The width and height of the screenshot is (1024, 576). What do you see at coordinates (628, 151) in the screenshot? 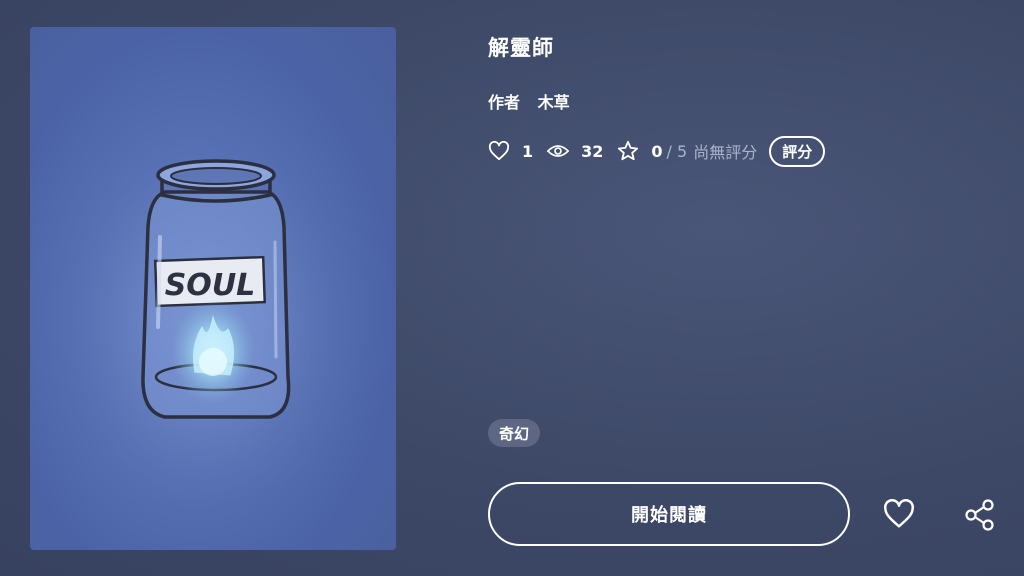
I see `star-icon` at bounding box center [628, 151].